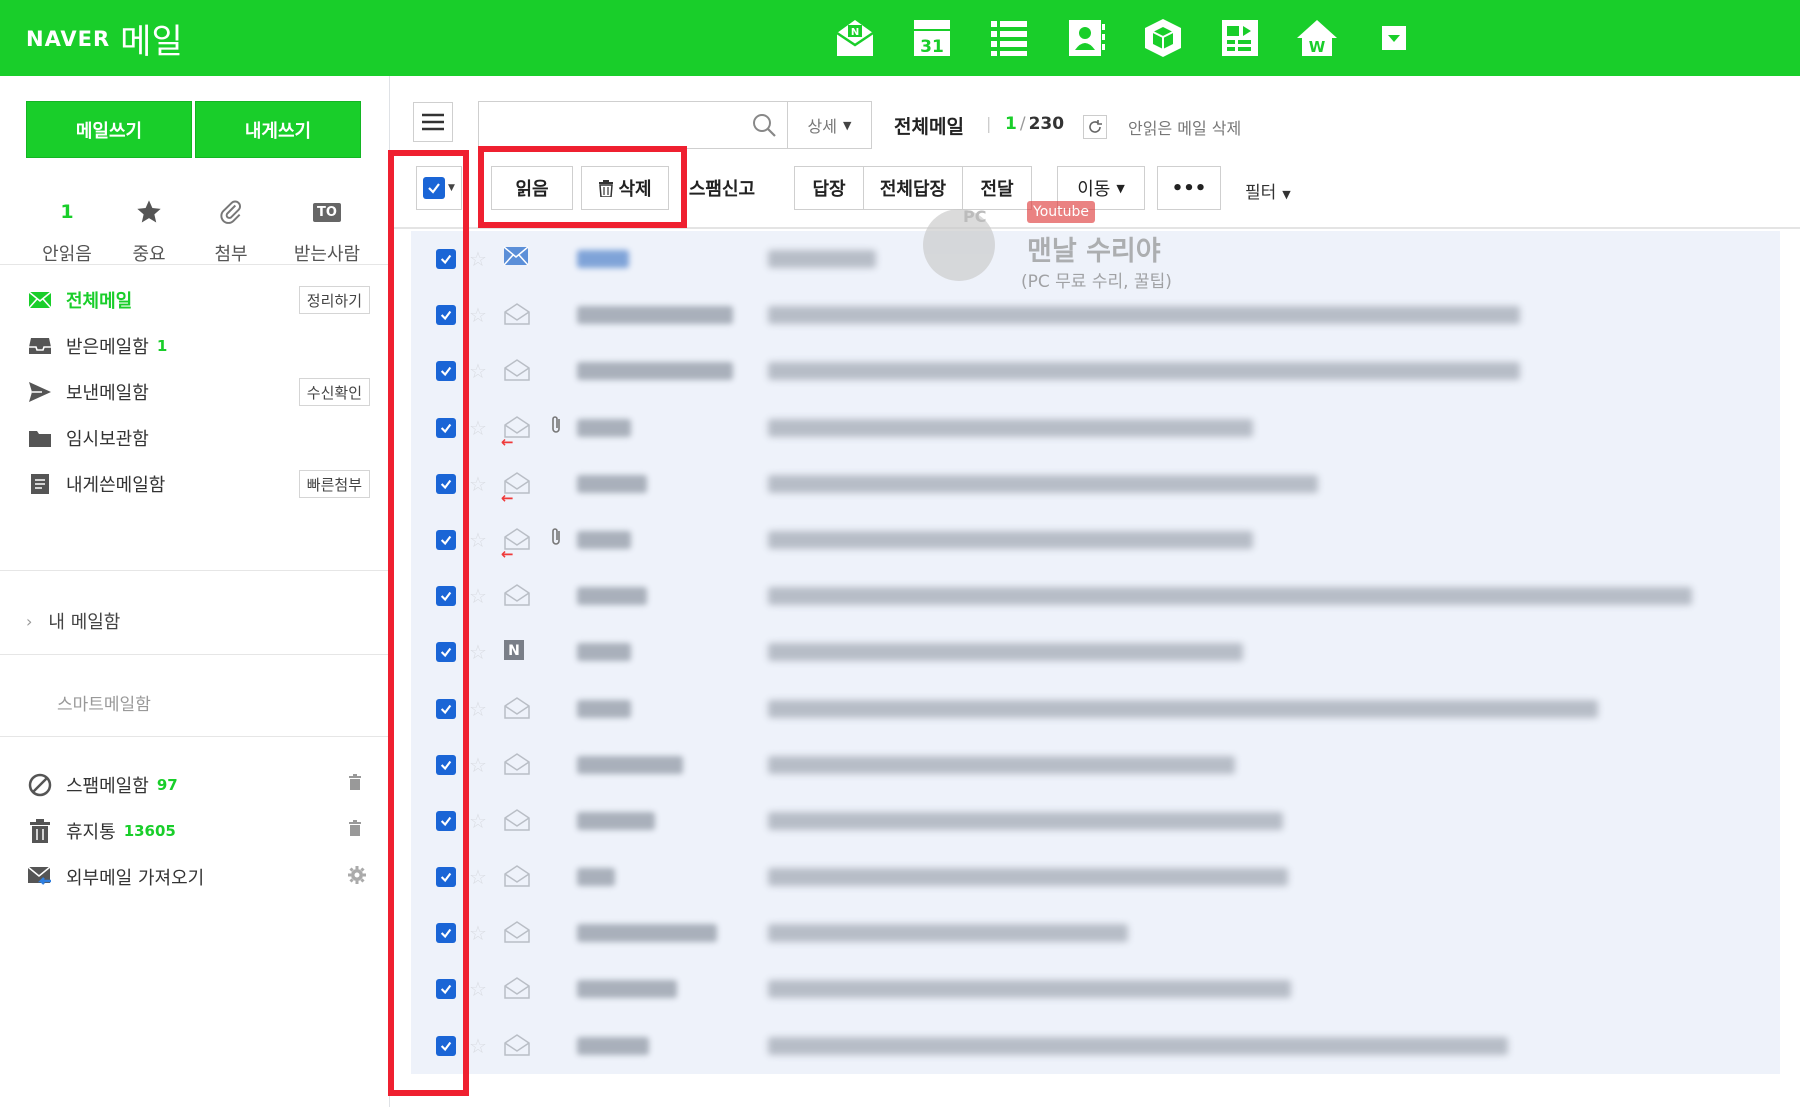 The width and height of the screenshot is (1800, 1107). What do you see at coordinates (517, 651) in the screenshot?
I see `naver-notice-icon: N` at bounding box center [517, 651].